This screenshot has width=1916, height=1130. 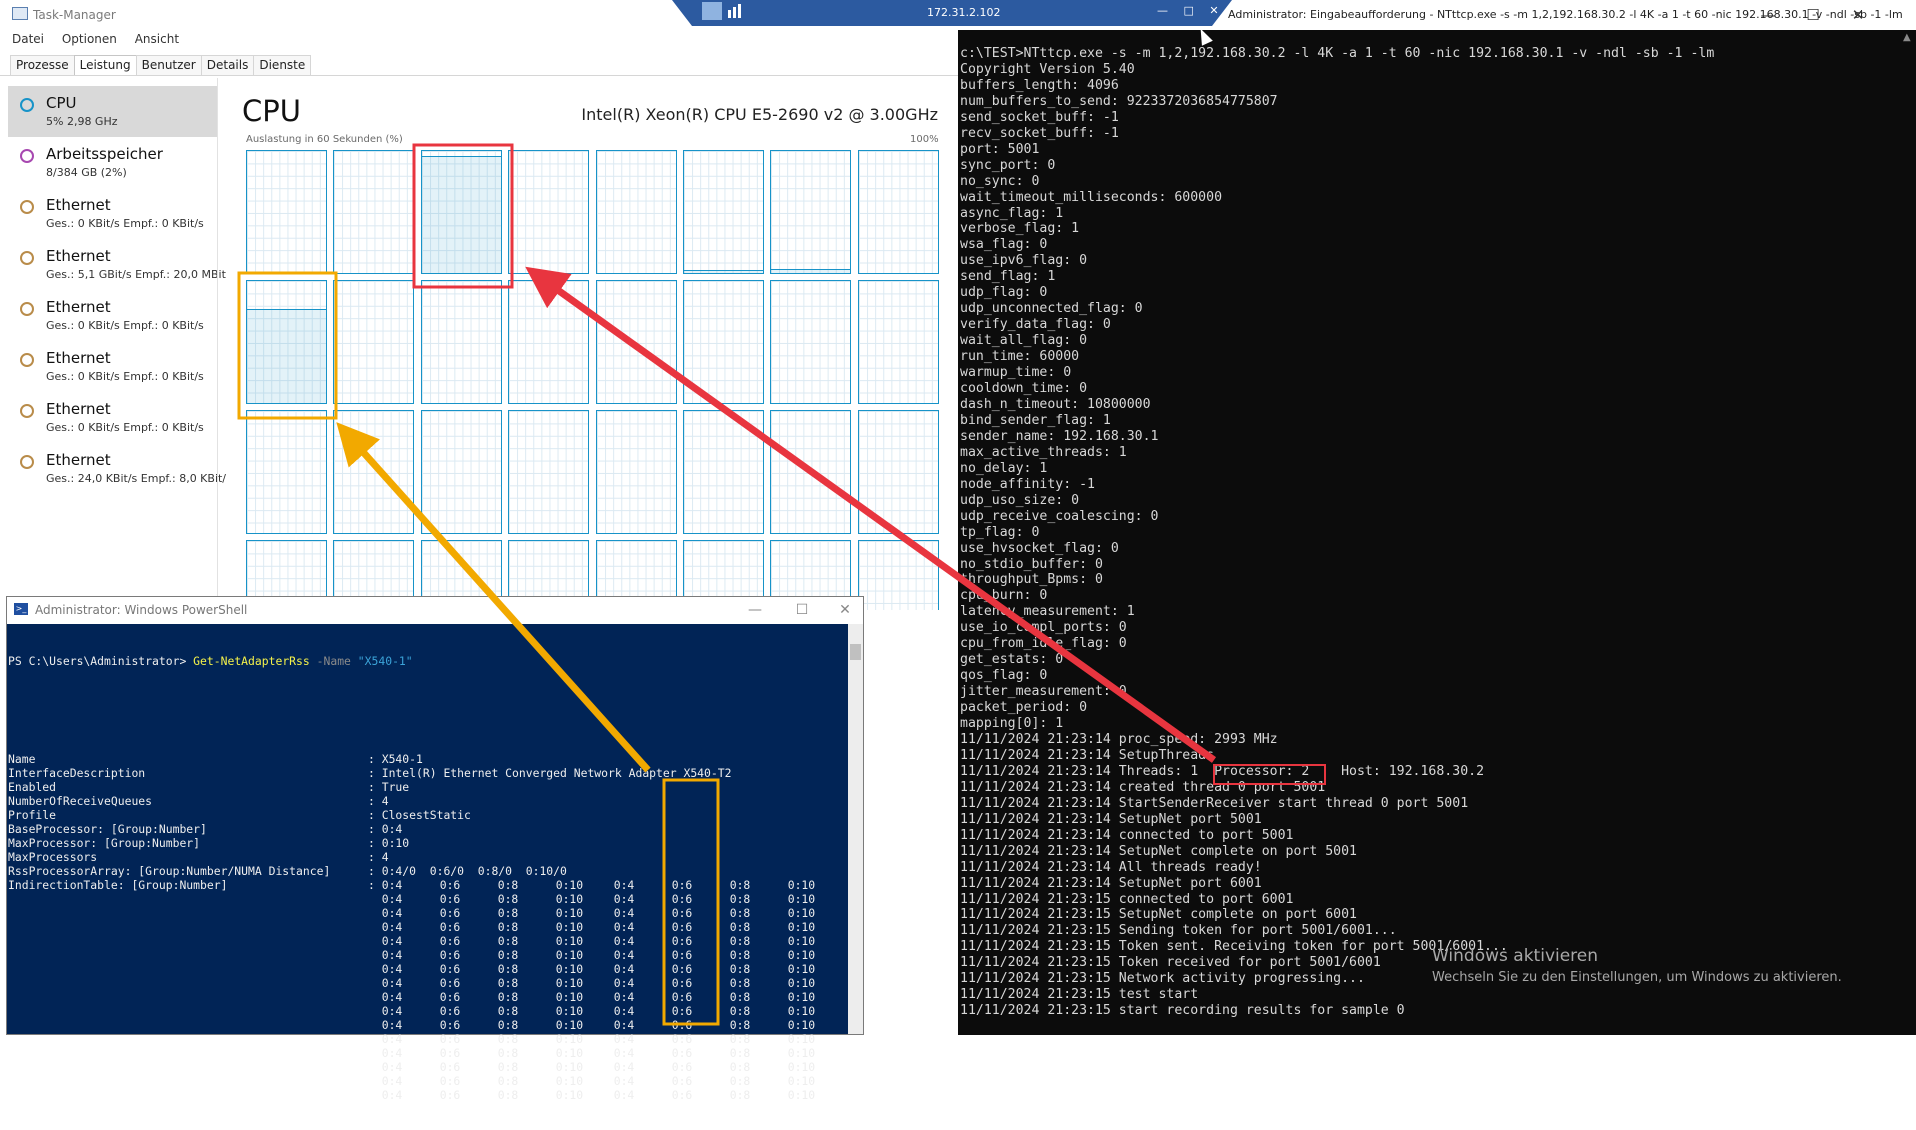 I want to click on console-line: 11/11/2024 21:23:15 test start, so click(x=1079, y=995).